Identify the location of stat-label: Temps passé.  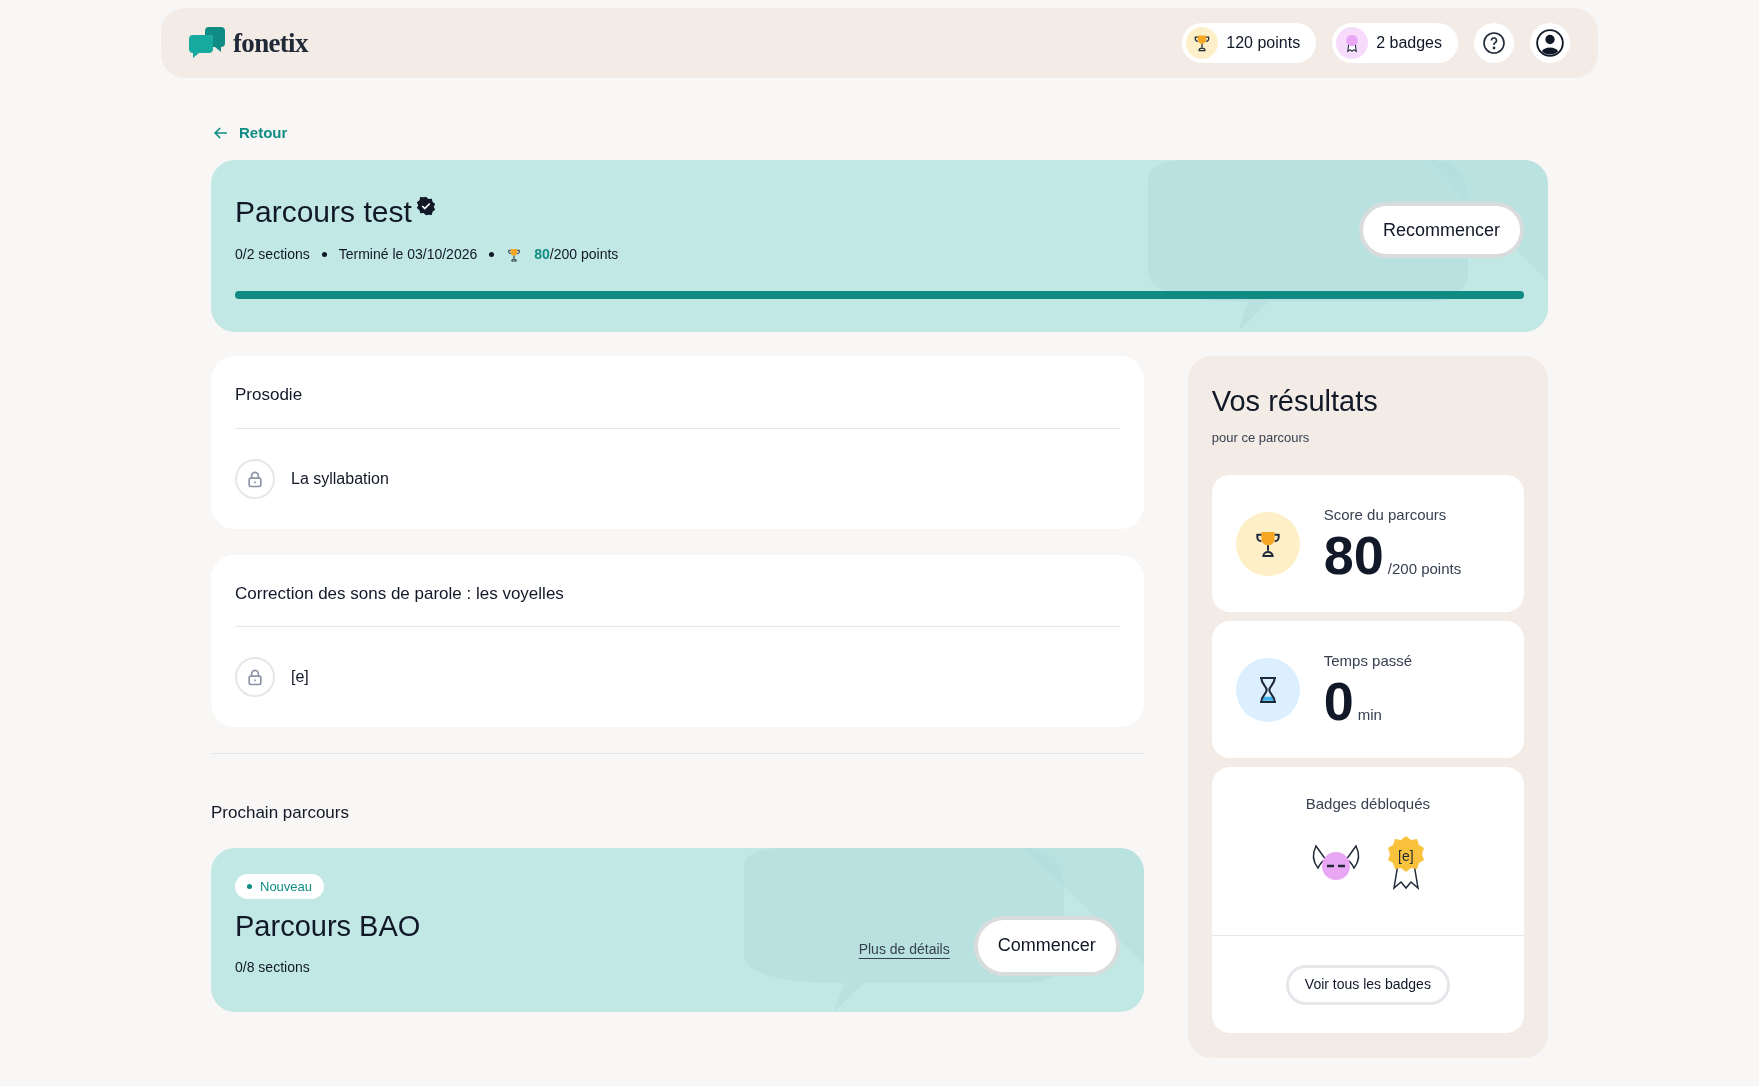
(1368, 660).